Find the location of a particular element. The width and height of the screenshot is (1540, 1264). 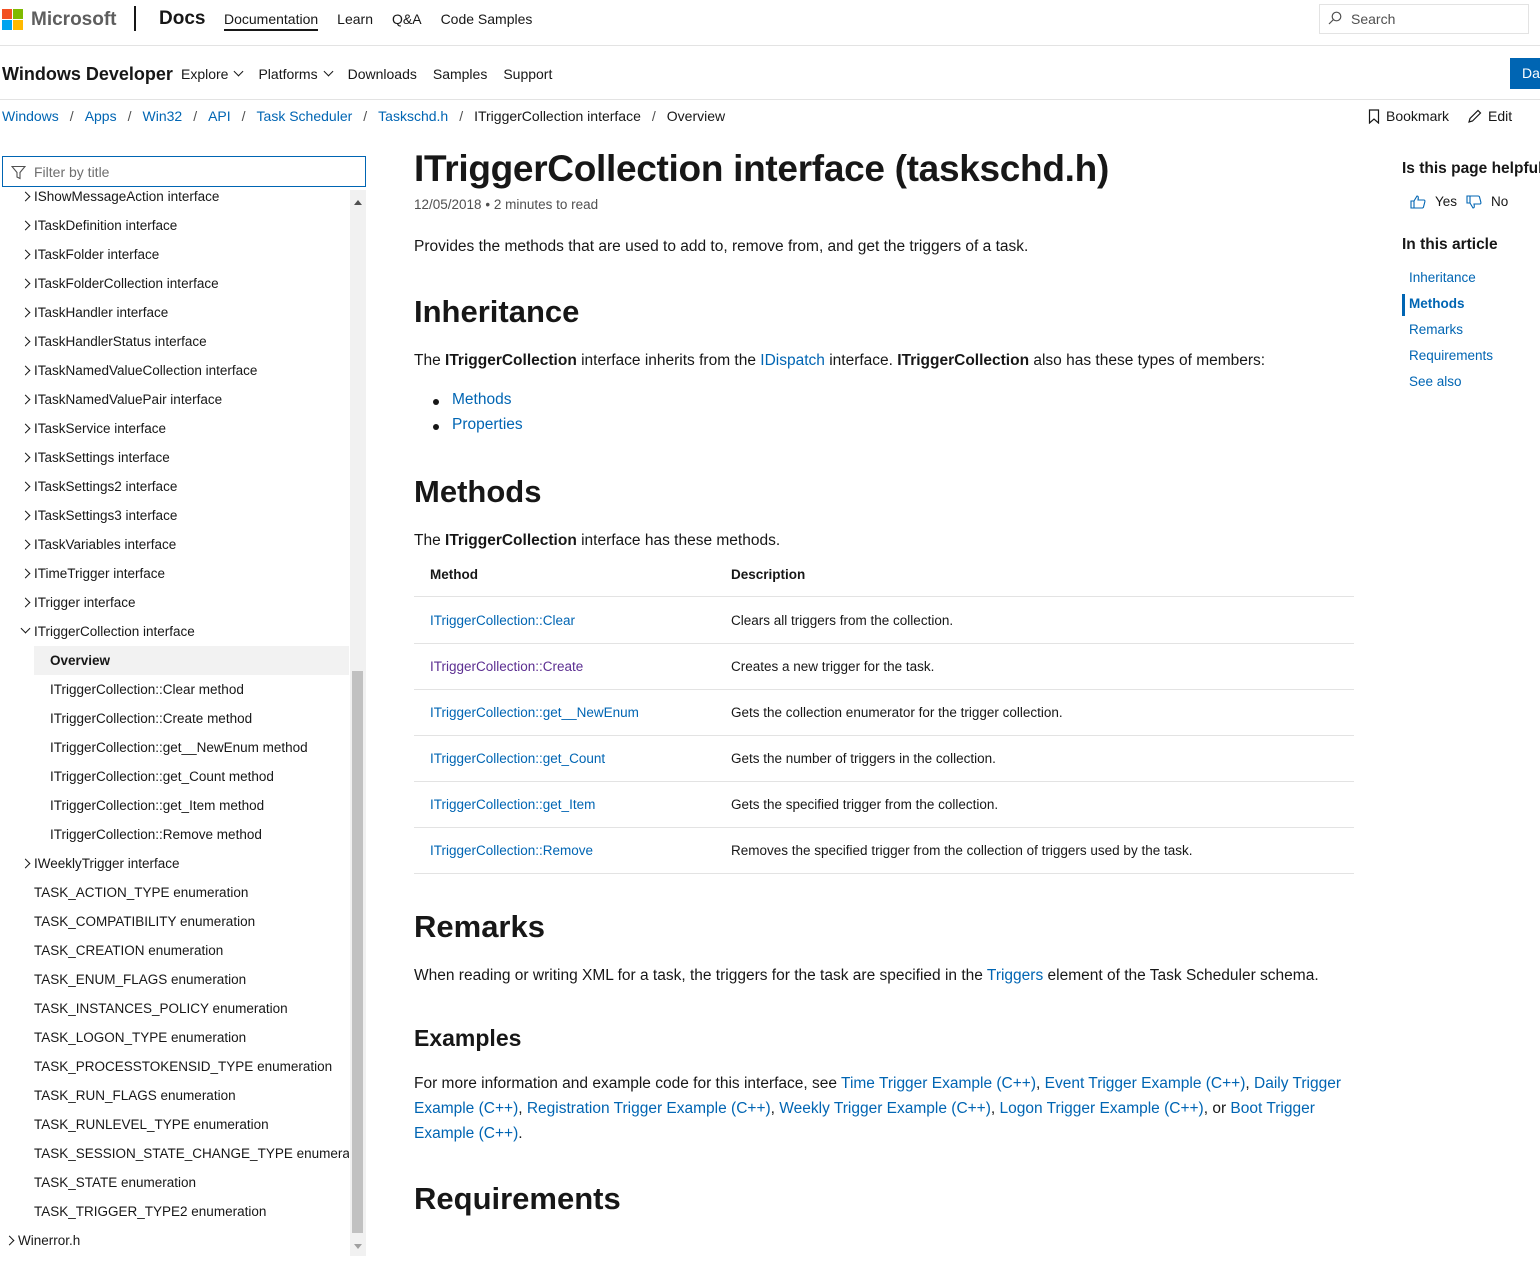

toc-item: ITriggerCollection::get__NewEnum method is located at coordinates (191, 747).